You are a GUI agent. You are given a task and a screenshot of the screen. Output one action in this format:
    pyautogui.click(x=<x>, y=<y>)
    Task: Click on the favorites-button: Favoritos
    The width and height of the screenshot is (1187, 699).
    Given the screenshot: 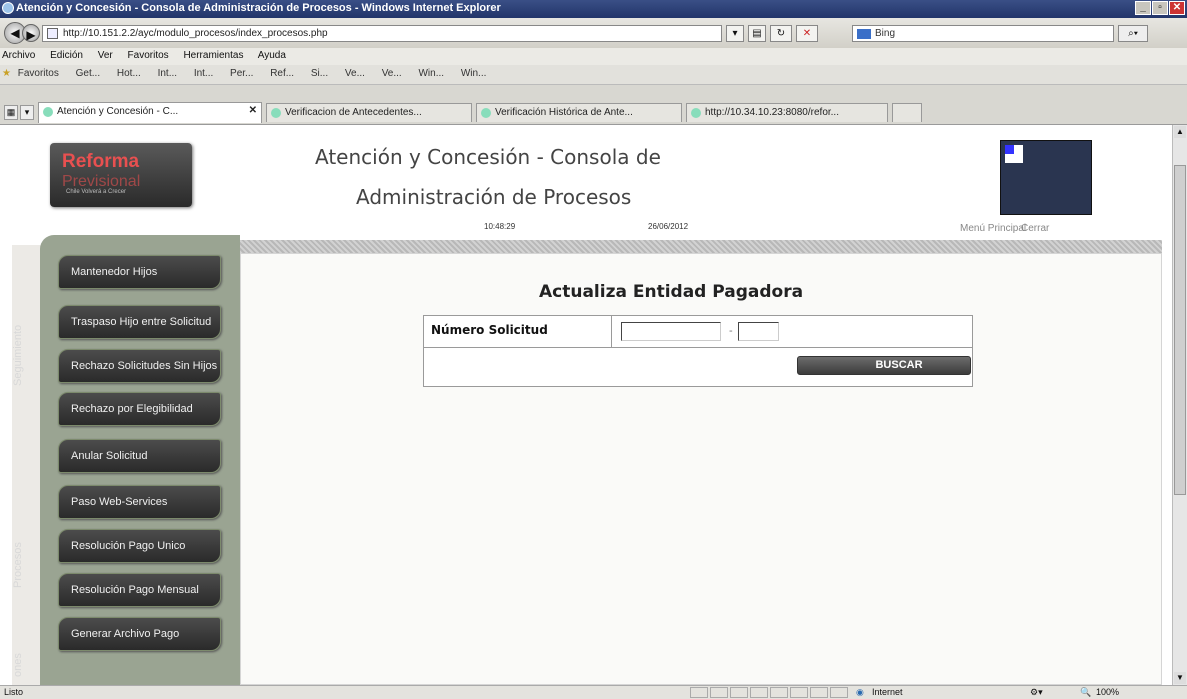 What is the action you would take?
    pyautogui.click(x=38, y=73)
    